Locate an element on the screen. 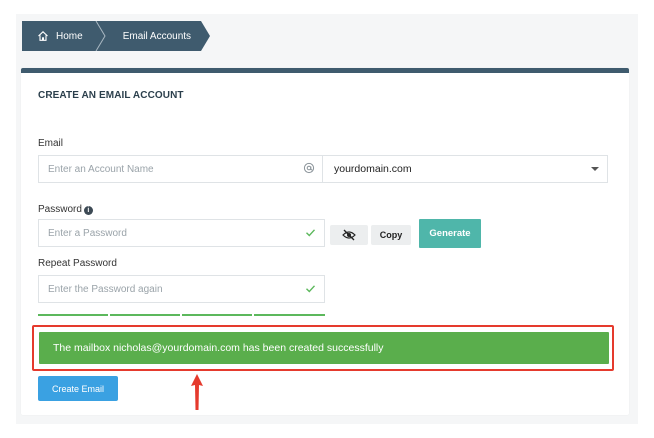  password-label: Password i is located at coordinates (65, 209).